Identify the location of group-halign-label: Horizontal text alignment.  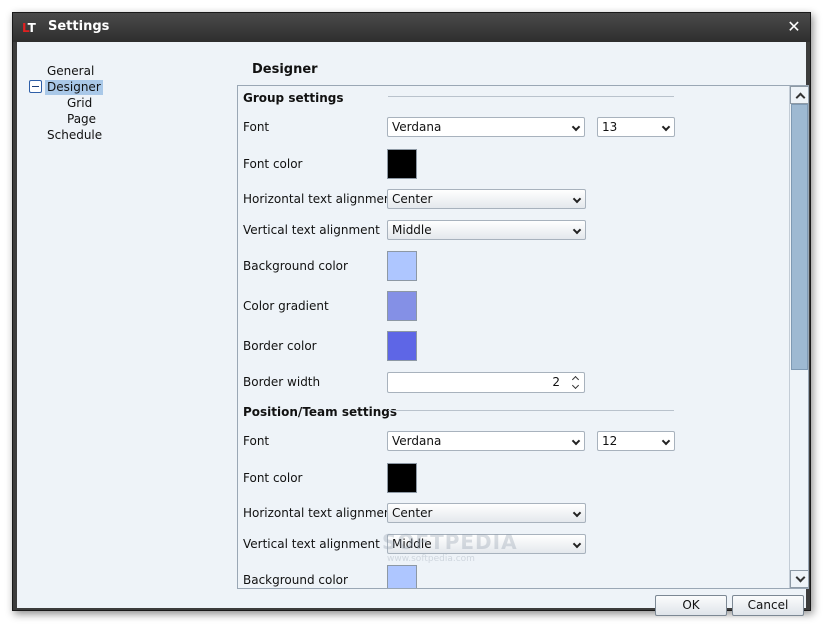
(320, 199).